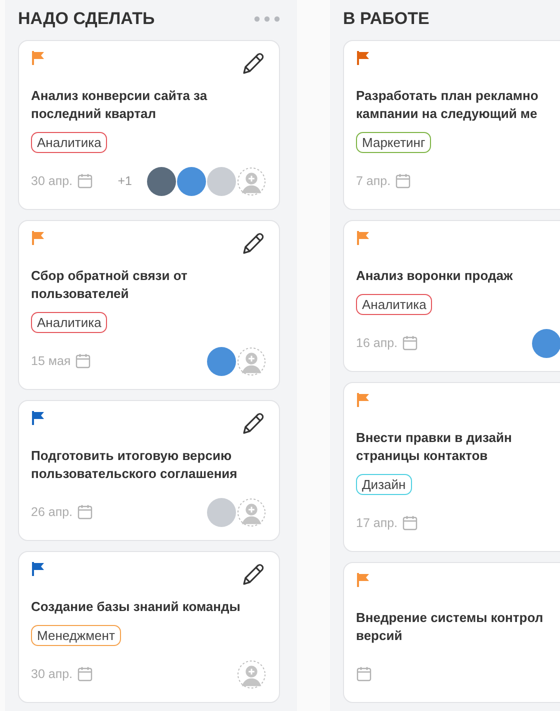  What do you see at coordinates (135, 607) in the screenshot?
I see `task-title: Создание базы знаний команды` at bounding box center [135, 607].